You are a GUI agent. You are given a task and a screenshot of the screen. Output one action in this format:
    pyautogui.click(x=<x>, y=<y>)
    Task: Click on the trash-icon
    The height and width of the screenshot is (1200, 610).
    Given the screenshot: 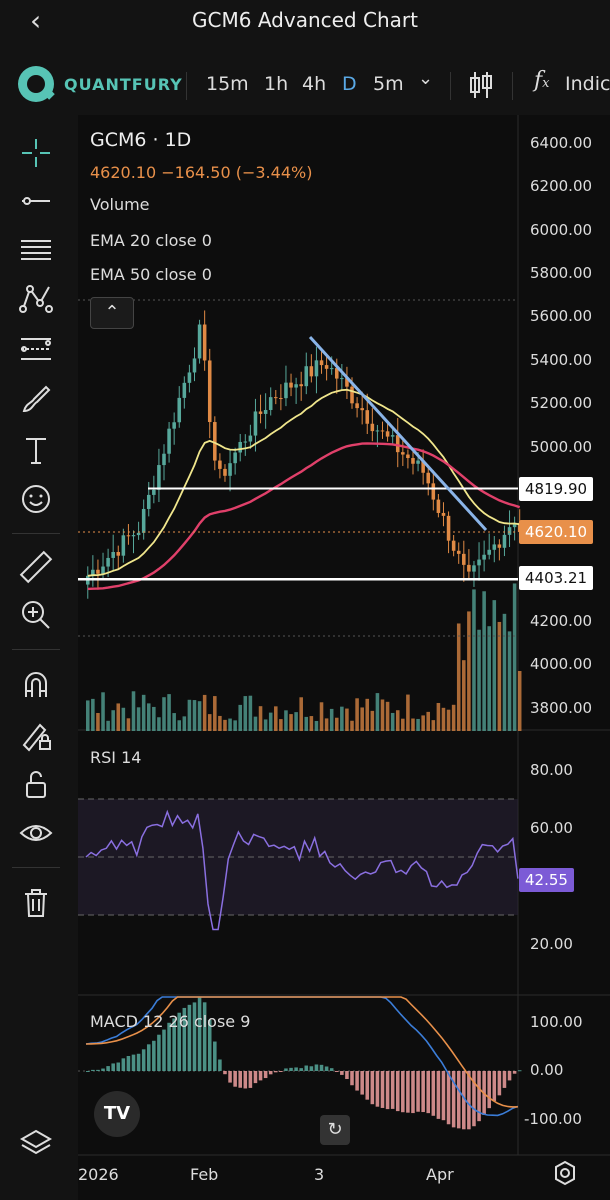 What is the action you would take?
    pyautogui.click(x=36, y=903)
    